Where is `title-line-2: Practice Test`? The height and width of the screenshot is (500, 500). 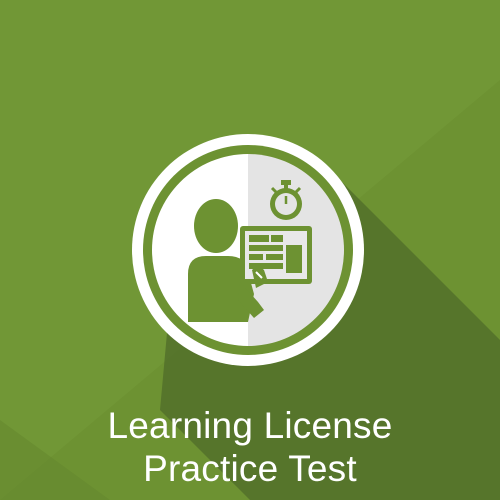
title-line-2: Practice Test is located at coordinates (250, 468).